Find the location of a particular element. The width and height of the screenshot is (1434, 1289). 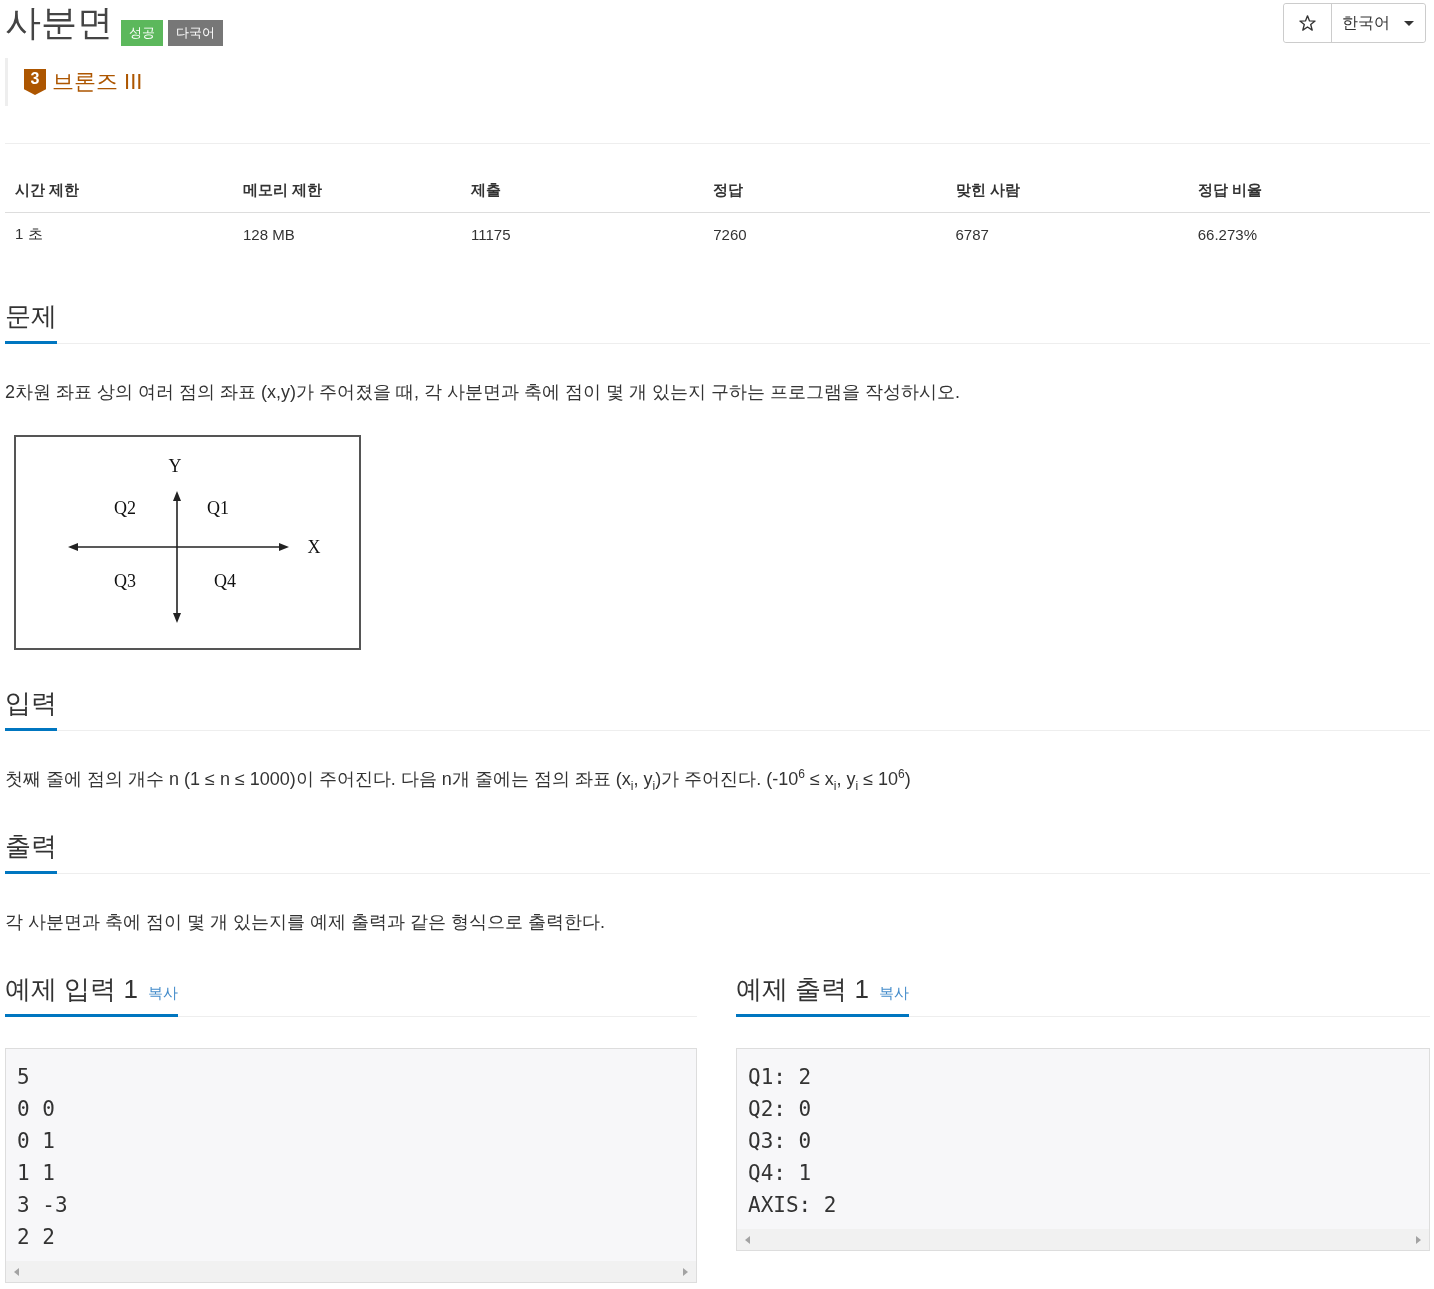

code-line: AXIS: 2 is located at coordinates (792, 1205).